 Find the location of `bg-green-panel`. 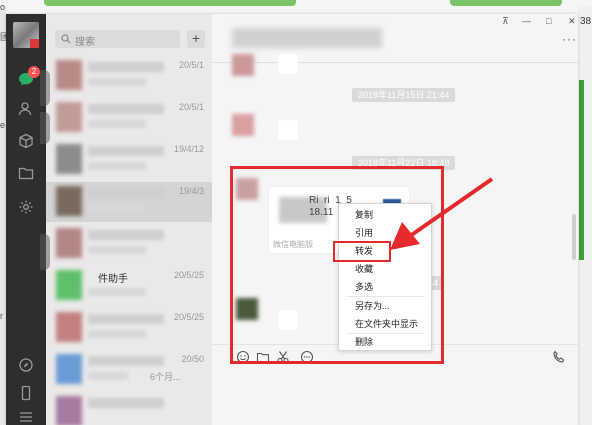

bg-green-panel is located at coordinates (581, 170).